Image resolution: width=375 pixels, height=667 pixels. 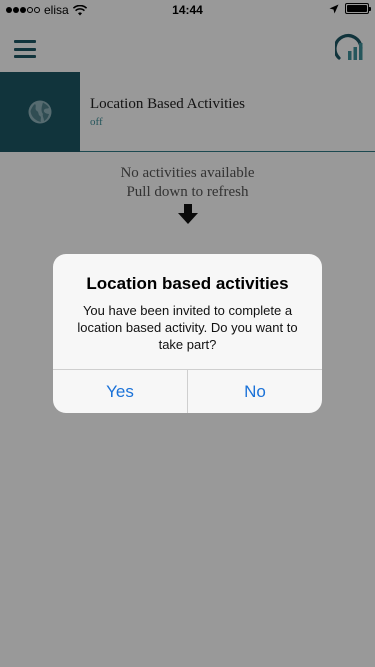 What do you see at coordinates (187, 283) in the screenshot?
I see `dialog-title: Location based activities` at bounding box center [187, 283].